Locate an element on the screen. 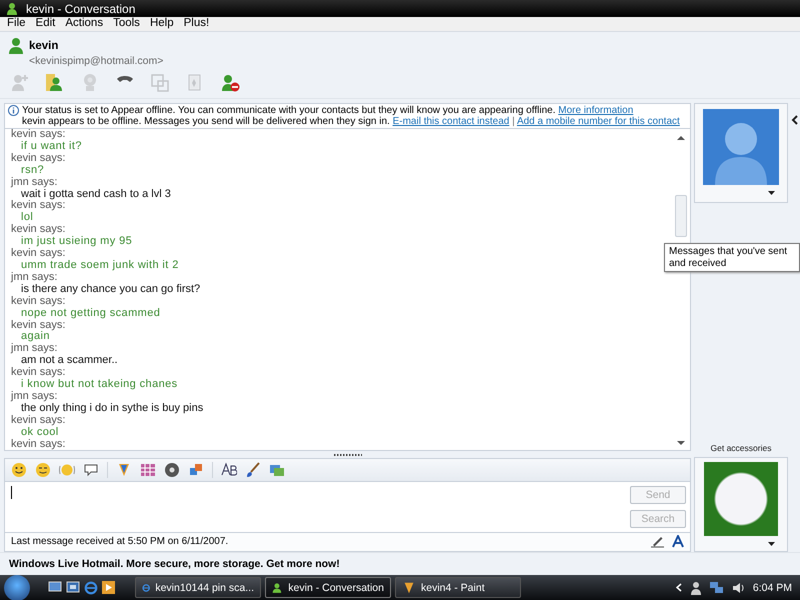 This screenshot has width=800, height=600. menu-item: Edit is located at coordinates (45, 24).